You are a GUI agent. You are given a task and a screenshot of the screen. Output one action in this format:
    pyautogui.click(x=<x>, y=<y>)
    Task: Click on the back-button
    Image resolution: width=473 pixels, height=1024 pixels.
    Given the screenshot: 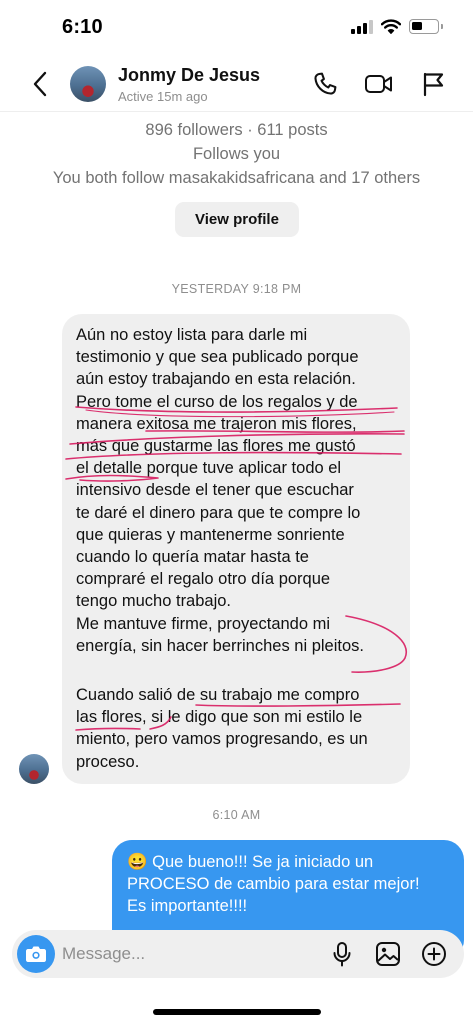 What is the action you would take?
    pyautogui.click(x=40, y=84)
    